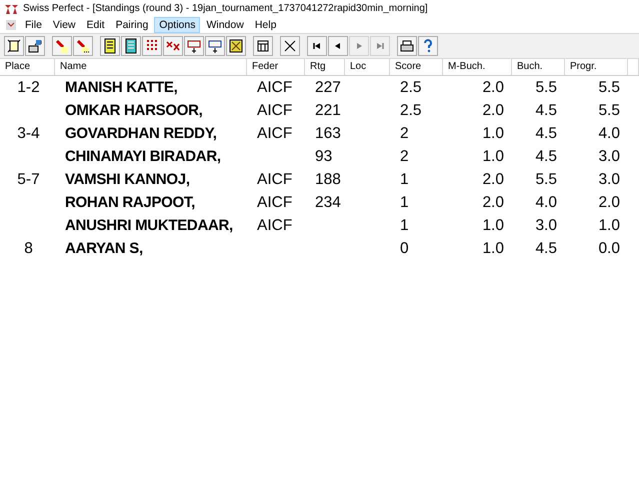  I want to click on menu-item: Edit, so click(96, 25).